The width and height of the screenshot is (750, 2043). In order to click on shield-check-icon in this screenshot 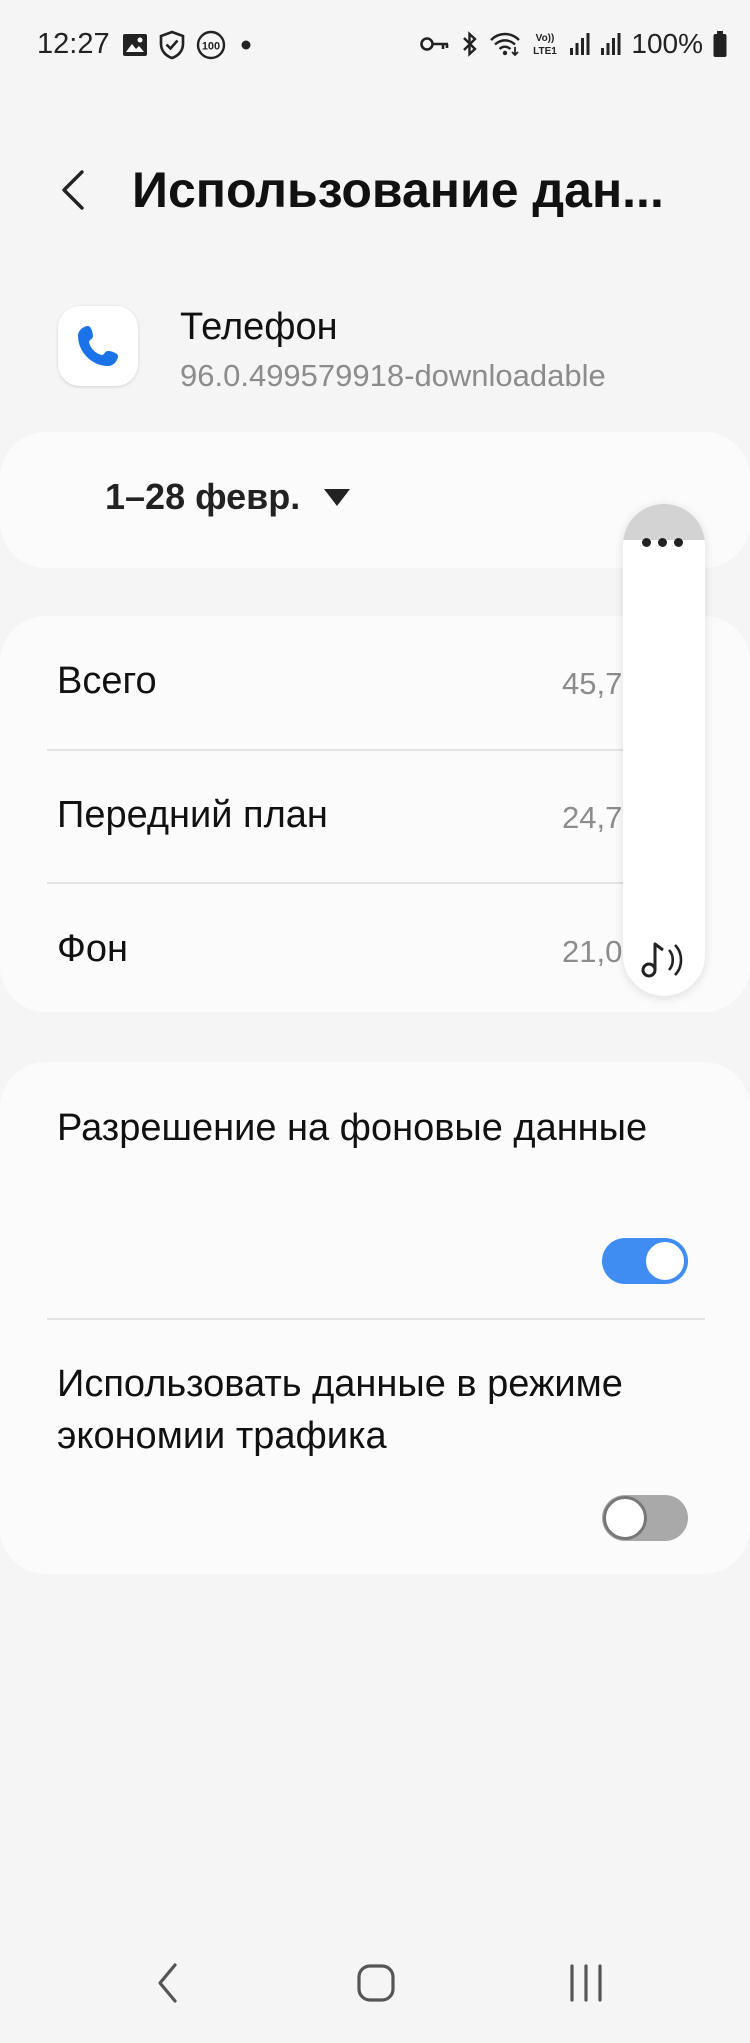, I will do `click(172, 45)`.